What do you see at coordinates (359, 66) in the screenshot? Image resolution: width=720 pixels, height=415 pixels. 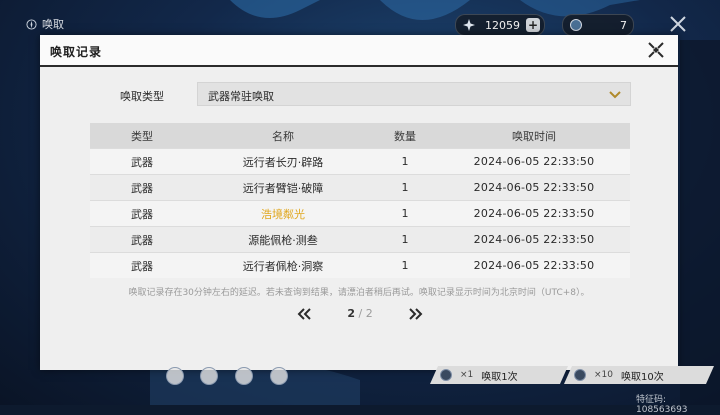 I see `header-divider` at bounding box center [359, 66].